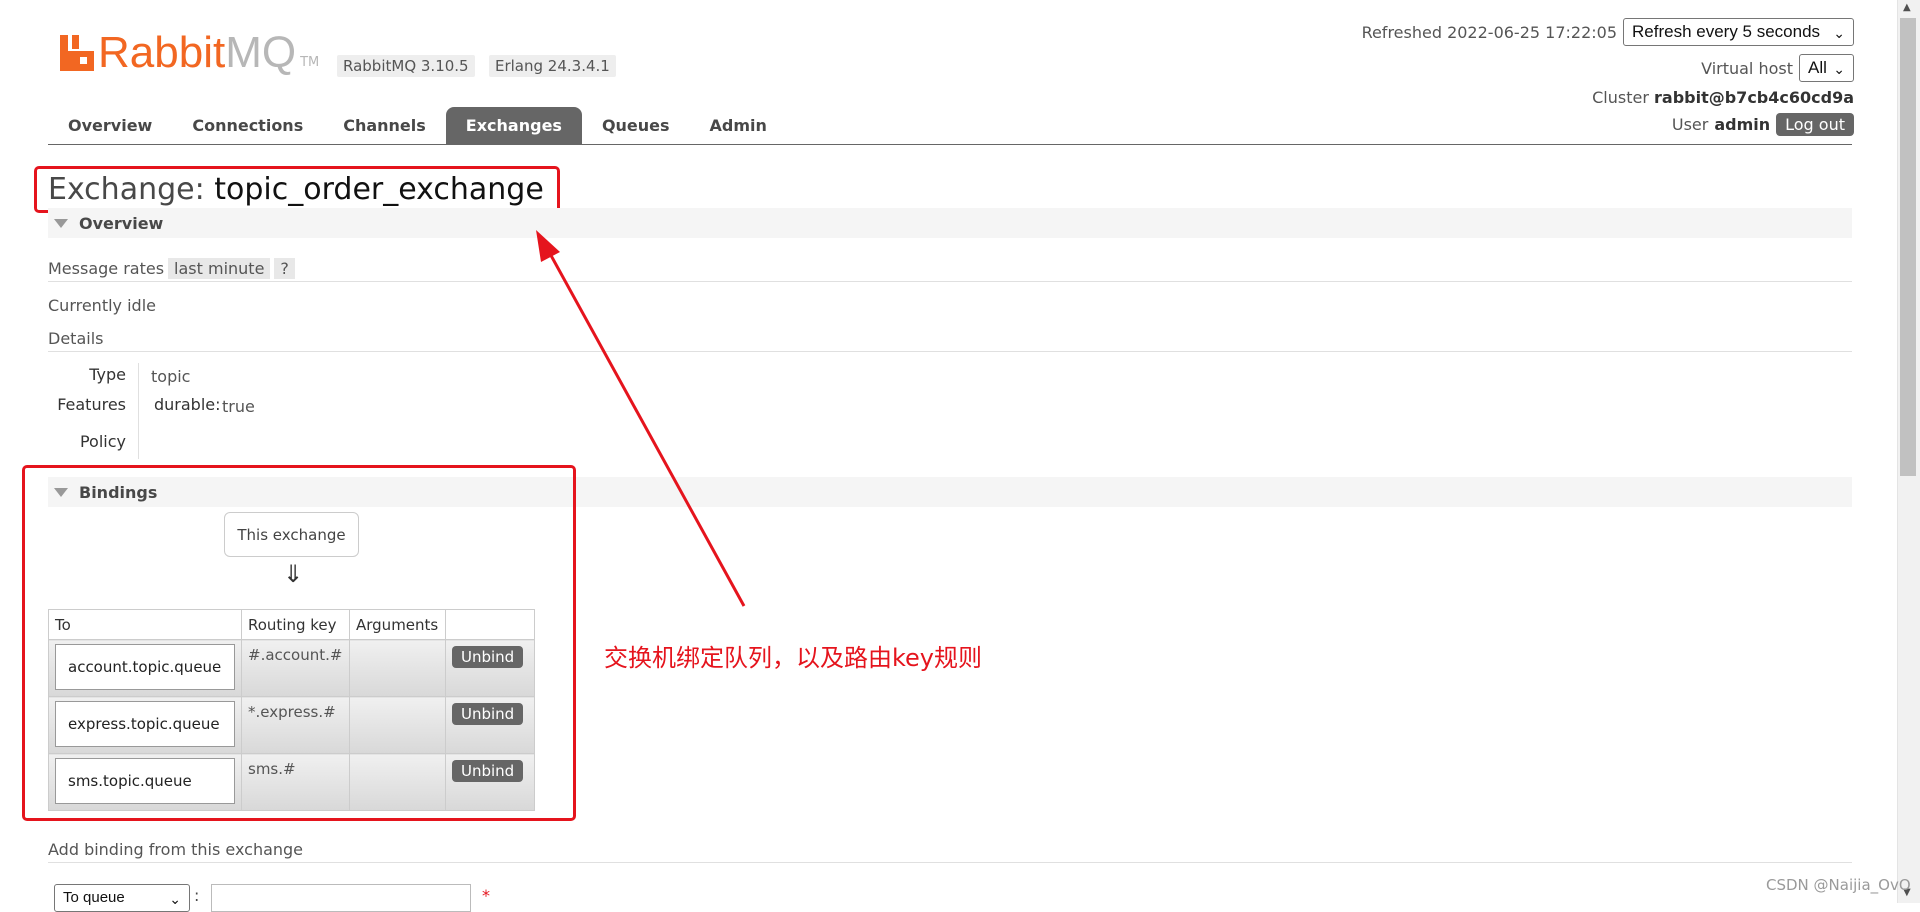  What do you see at coordinates (641, 418) in the screenshot?
I see `annotation-arrow-icon` at bounding box center [641, 418].